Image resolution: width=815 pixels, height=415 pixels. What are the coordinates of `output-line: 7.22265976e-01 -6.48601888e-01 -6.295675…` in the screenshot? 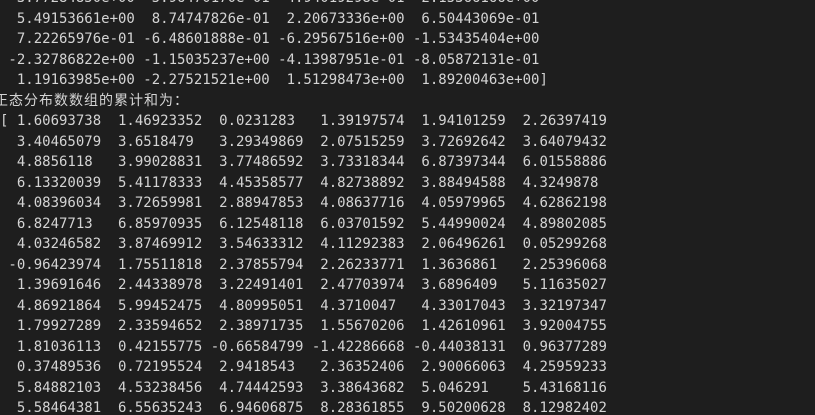 It's located at (270, 39).